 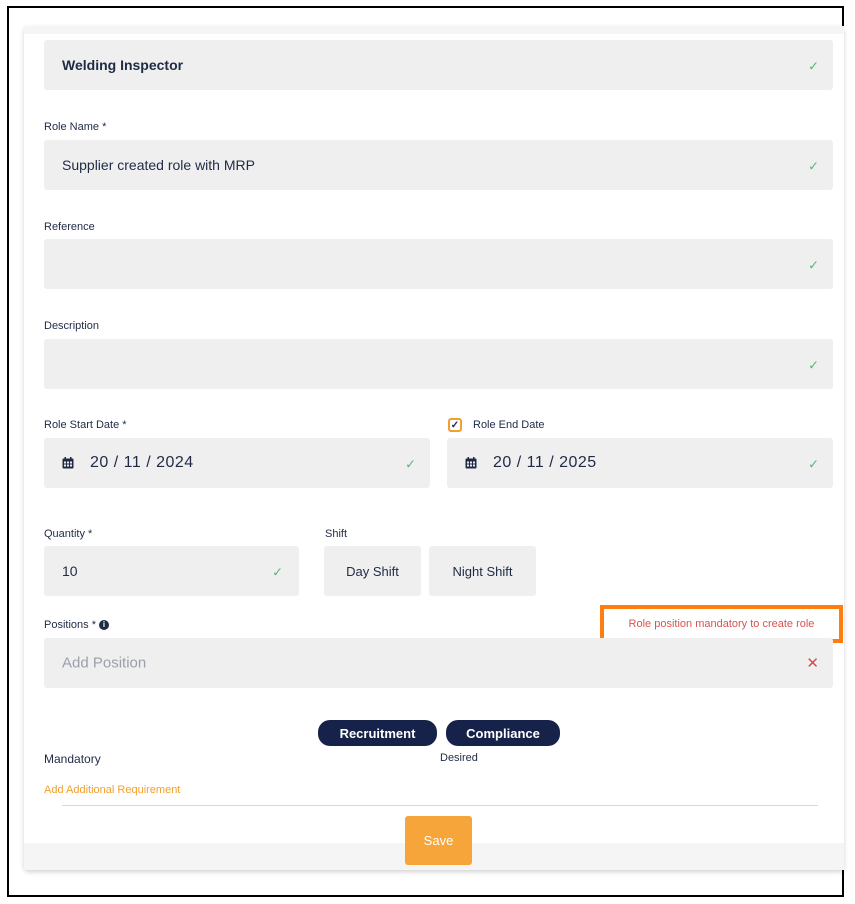 I want to click on save-button: Save, so click(x=438, y=840).